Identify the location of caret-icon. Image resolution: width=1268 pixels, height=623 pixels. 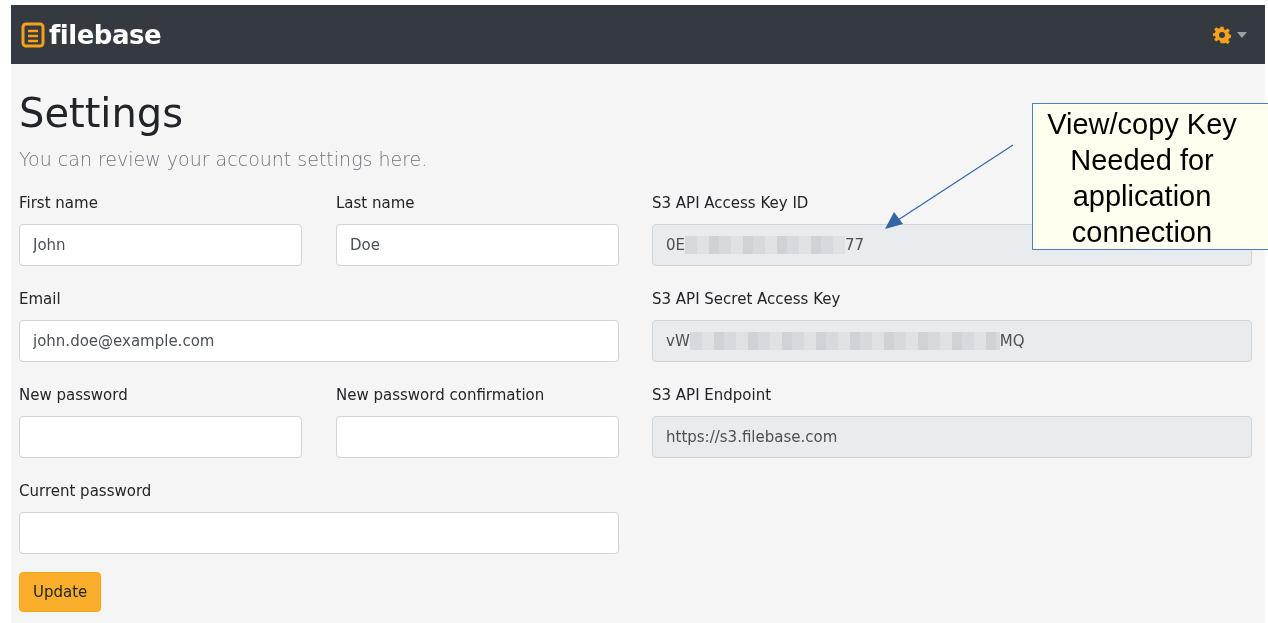
(1242, 34).